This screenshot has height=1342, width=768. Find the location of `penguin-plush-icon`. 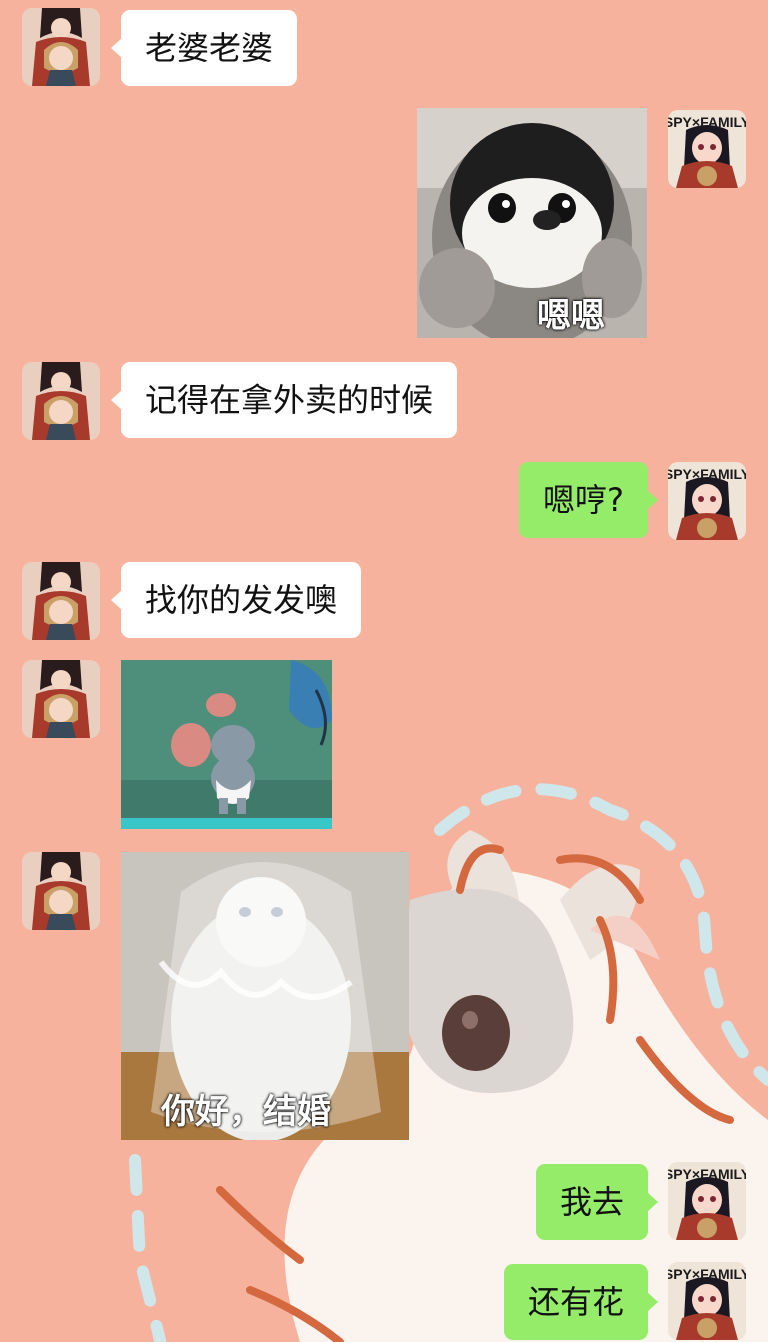

penguin-plush-icon is located at coordinates (532, 223).